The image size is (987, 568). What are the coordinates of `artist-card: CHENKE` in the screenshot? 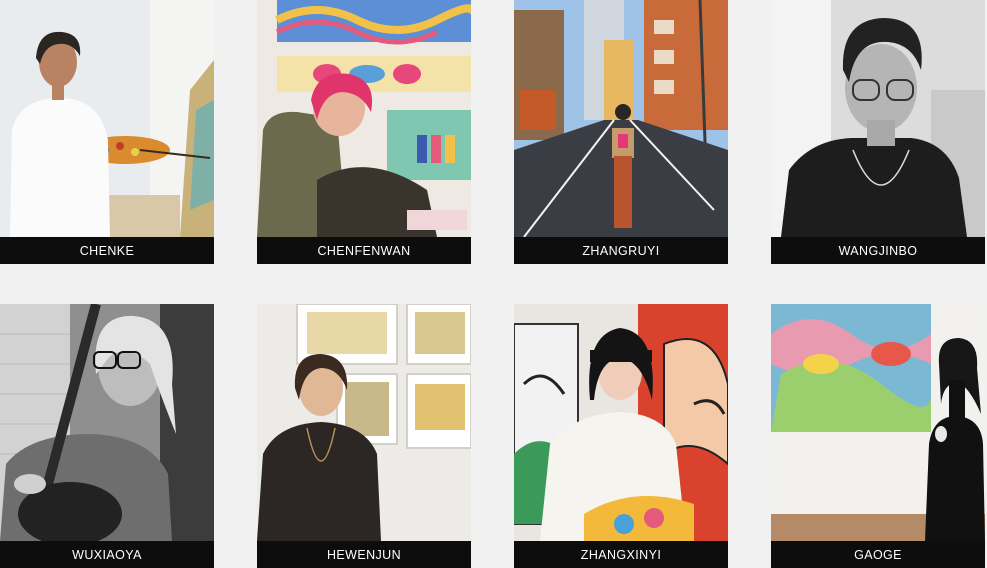 It's located at (107, 132).